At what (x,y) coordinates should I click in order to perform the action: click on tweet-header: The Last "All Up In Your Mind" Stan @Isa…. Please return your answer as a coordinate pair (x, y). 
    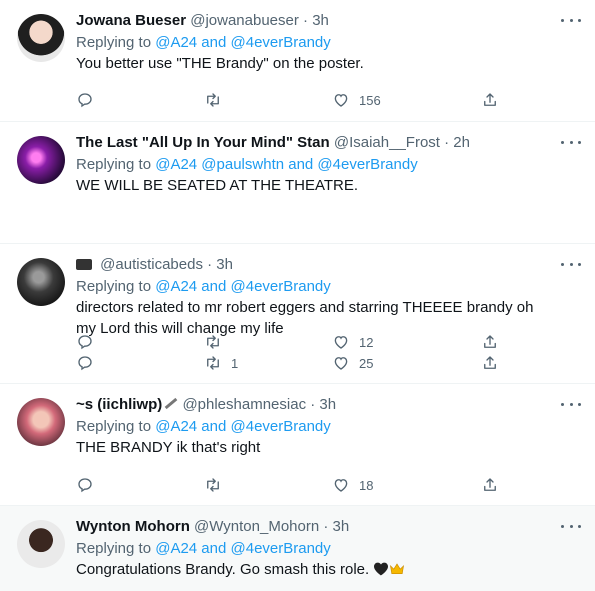
    Looking at the image, I should click on (329, 143).